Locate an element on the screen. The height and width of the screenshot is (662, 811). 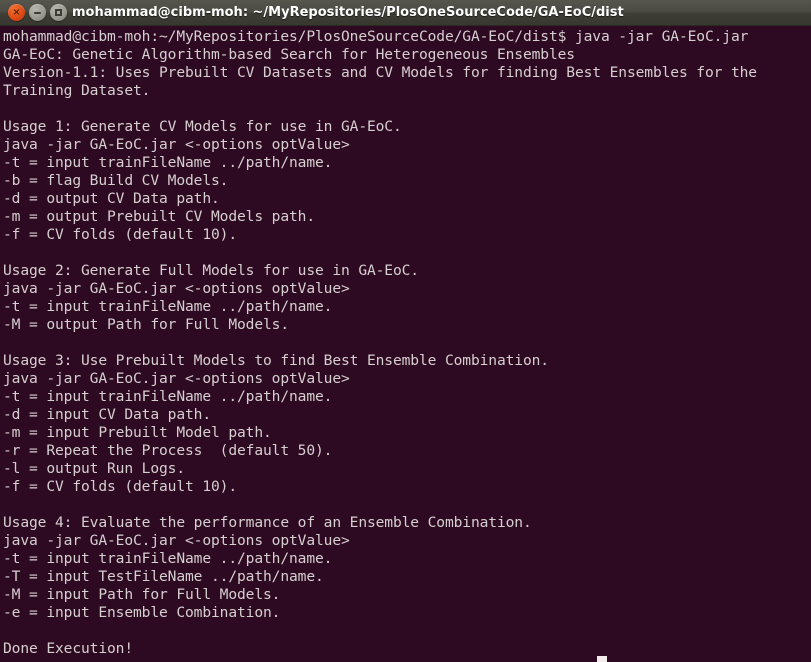
maximize-window-button is located at coordinates (58, 12).